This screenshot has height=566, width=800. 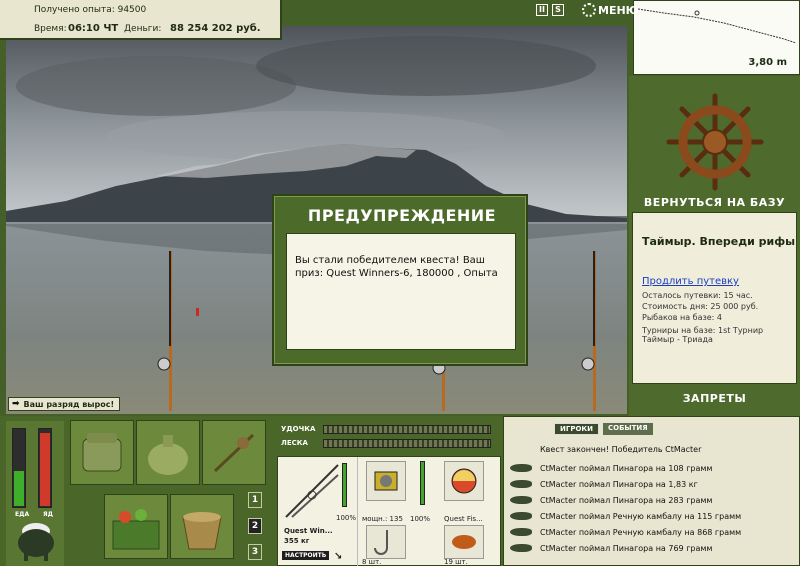 What do you see at coordinates (611, 548) in the screenshot?
I see `list-item: CtMacter поймал Пинагора на 769 грамм` at bounding box center [611, 548].